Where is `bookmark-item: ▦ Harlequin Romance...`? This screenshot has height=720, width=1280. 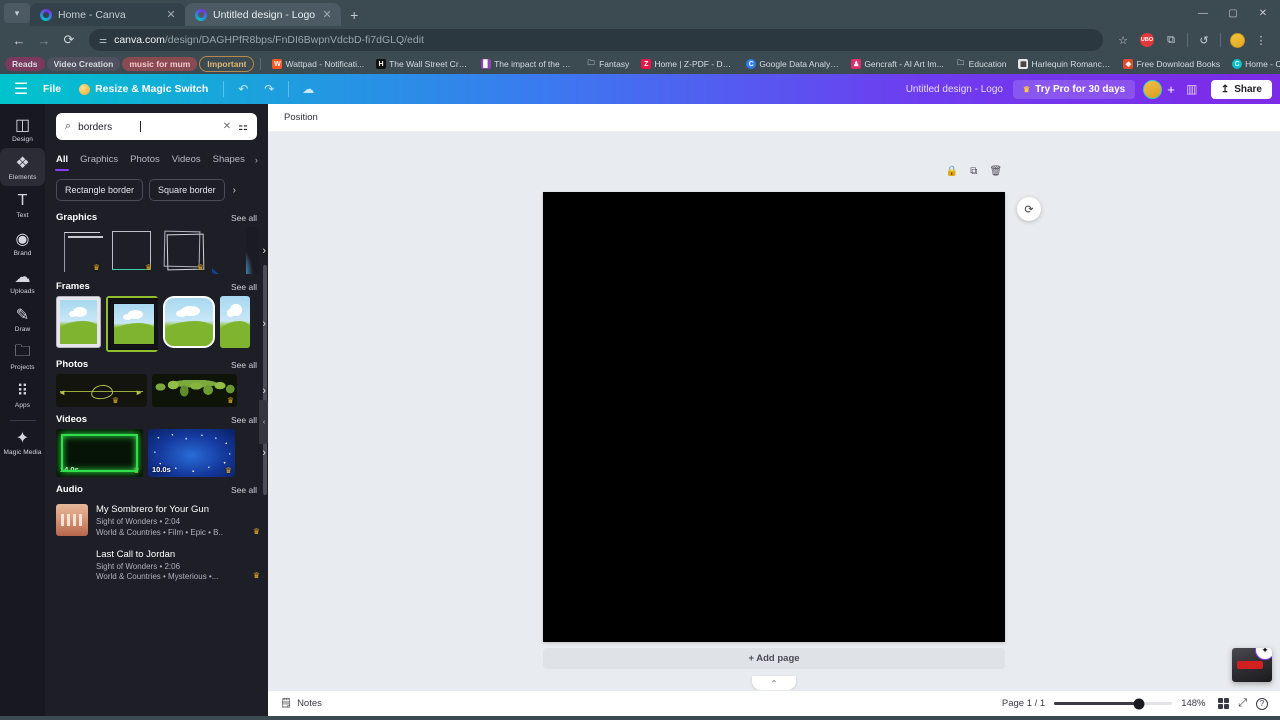 bookmark-item: ▦ Harlequin Romance... is located at coordinates (1064, 64).